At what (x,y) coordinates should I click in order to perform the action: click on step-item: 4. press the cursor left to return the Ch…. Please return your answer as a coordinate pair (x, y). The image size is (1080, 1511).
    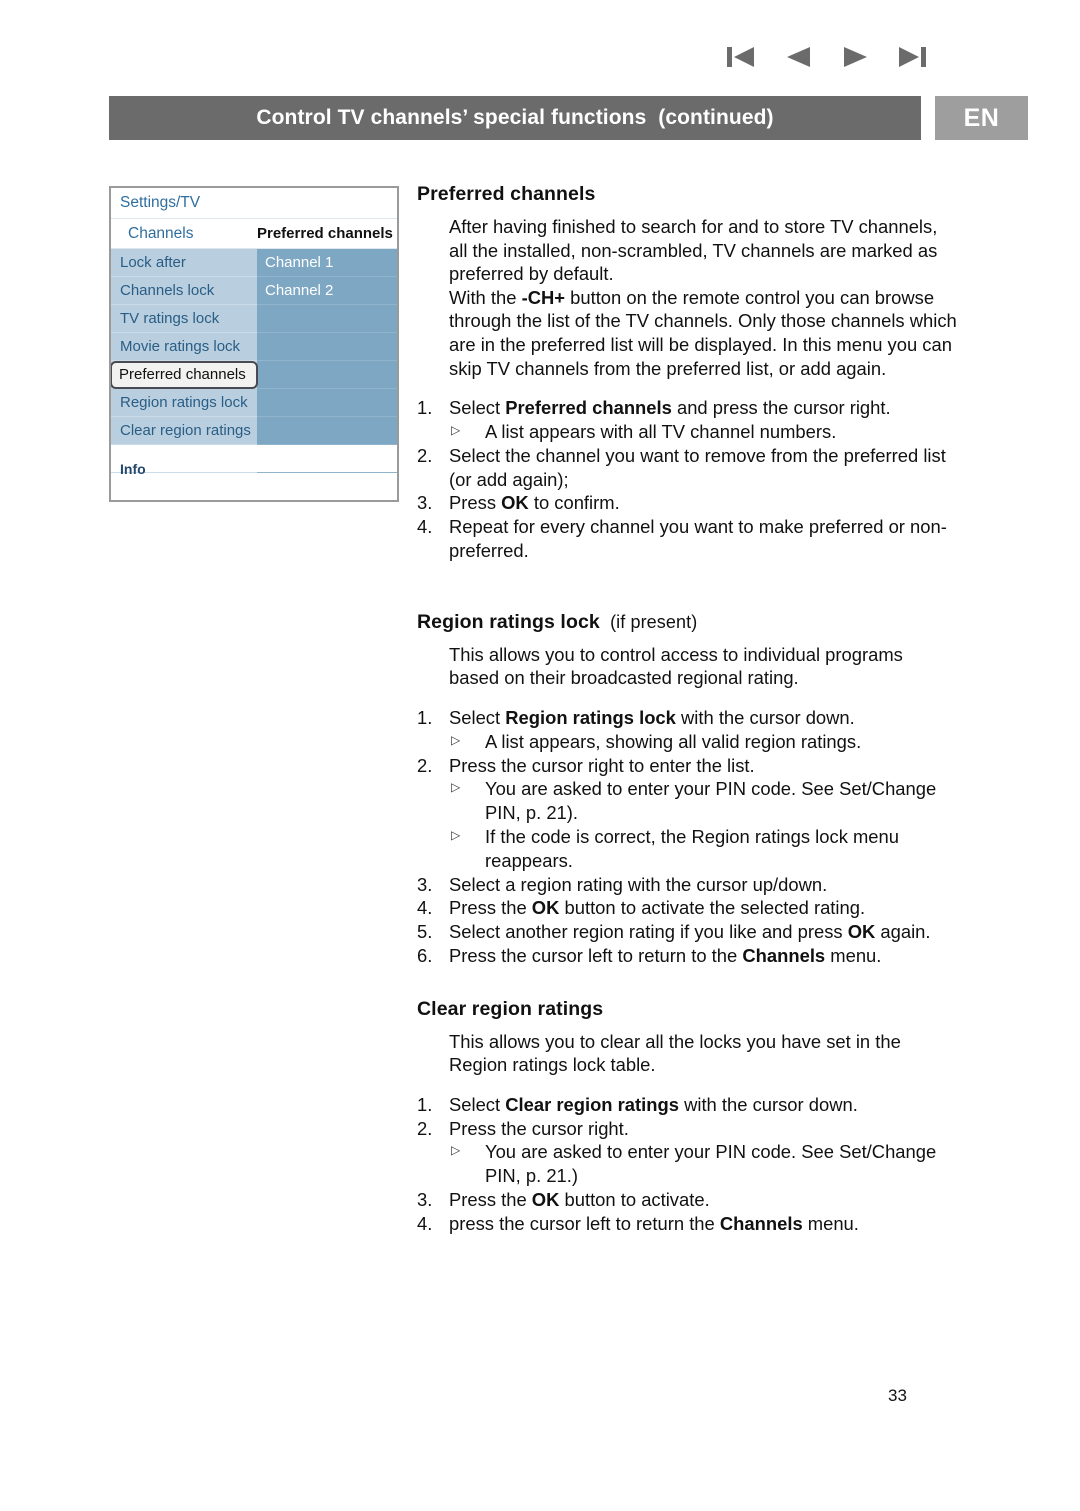
    Looking at the image, I should click on (687, 1224).